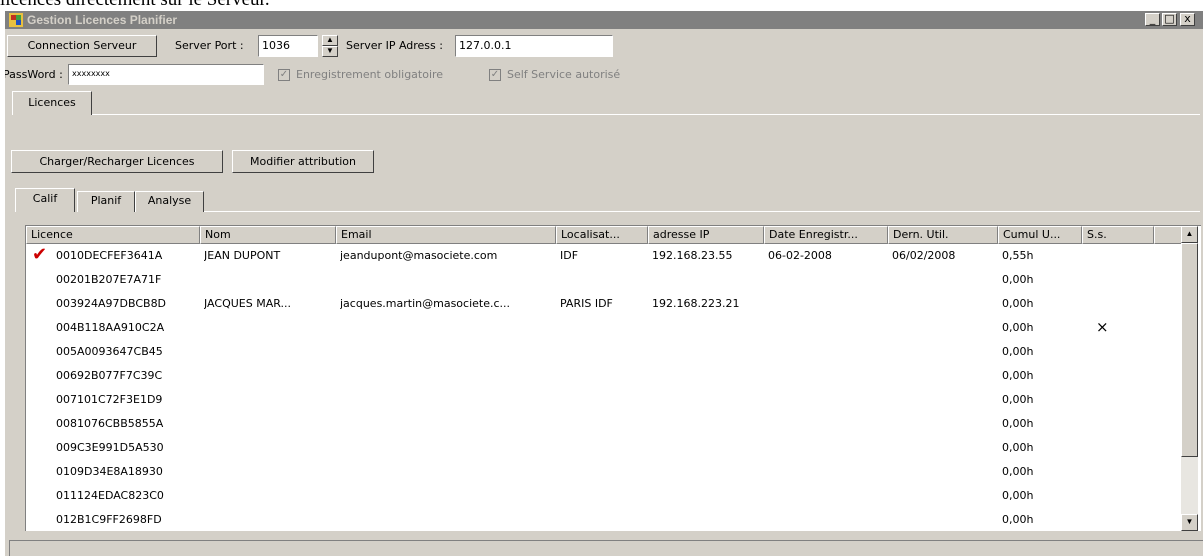  What do you see at coordinates (603, 496) in the screenshot?
I see `table-row: 011124EDAC823C0 0,00h` at bounding box center [603, 496].